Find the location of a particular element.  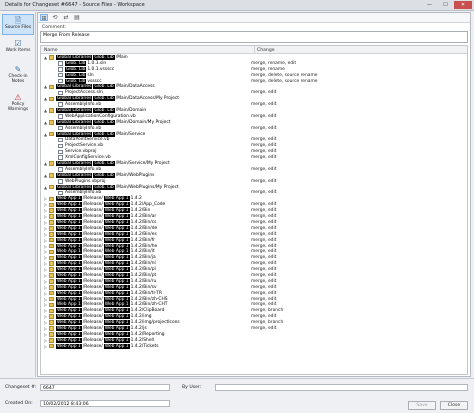

sidebar-item-policy-warnings: ⚠ Policy Warnings is located at coordinates (18, 104).